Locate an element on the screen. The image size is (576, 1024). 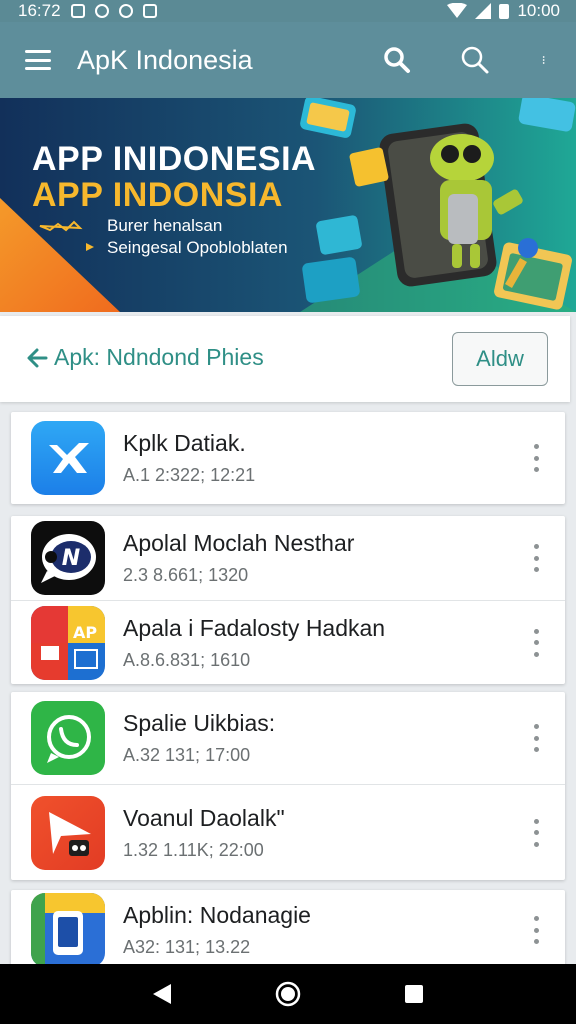
banner-subtitle: APP INDONSIA is located at coordinates (157, 195).